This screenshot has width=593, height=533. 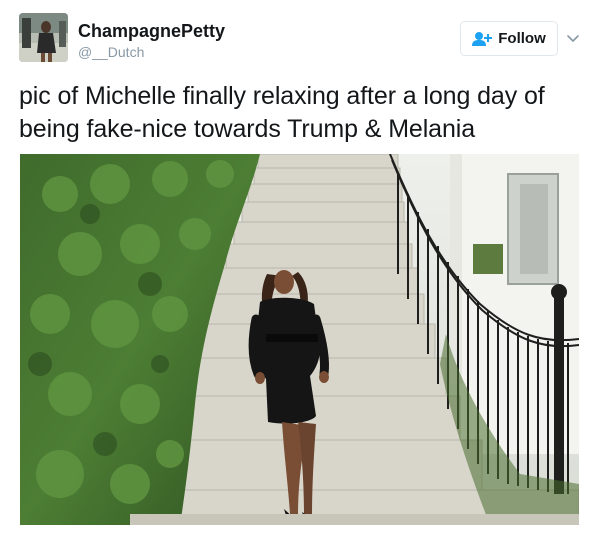 What do you see at coordinates (482, 39) in the screenshot?
I see `add-user-icon` at bounding box center [482, 39].